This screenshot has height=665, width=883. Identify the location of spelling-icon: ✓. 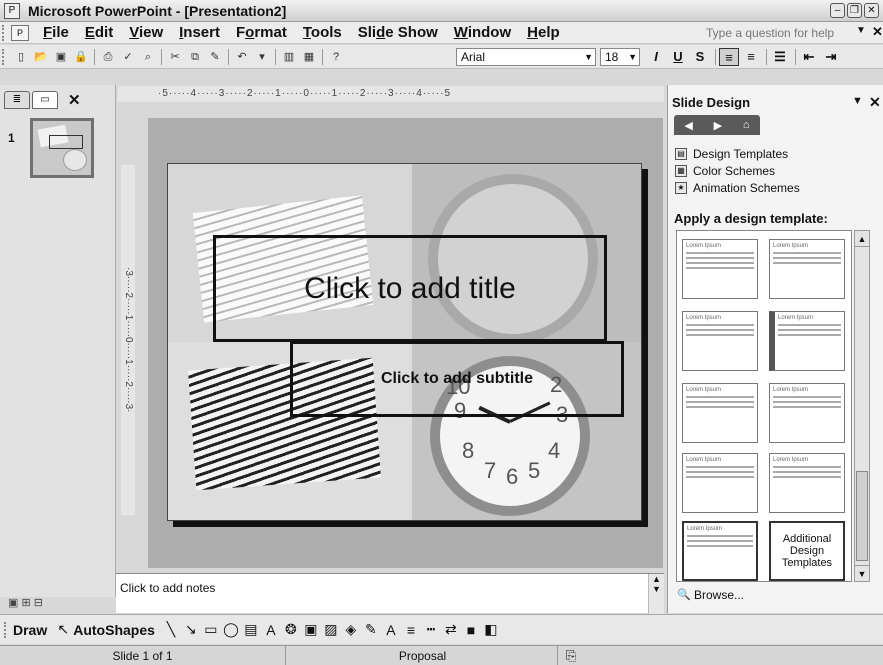
(128, 57).